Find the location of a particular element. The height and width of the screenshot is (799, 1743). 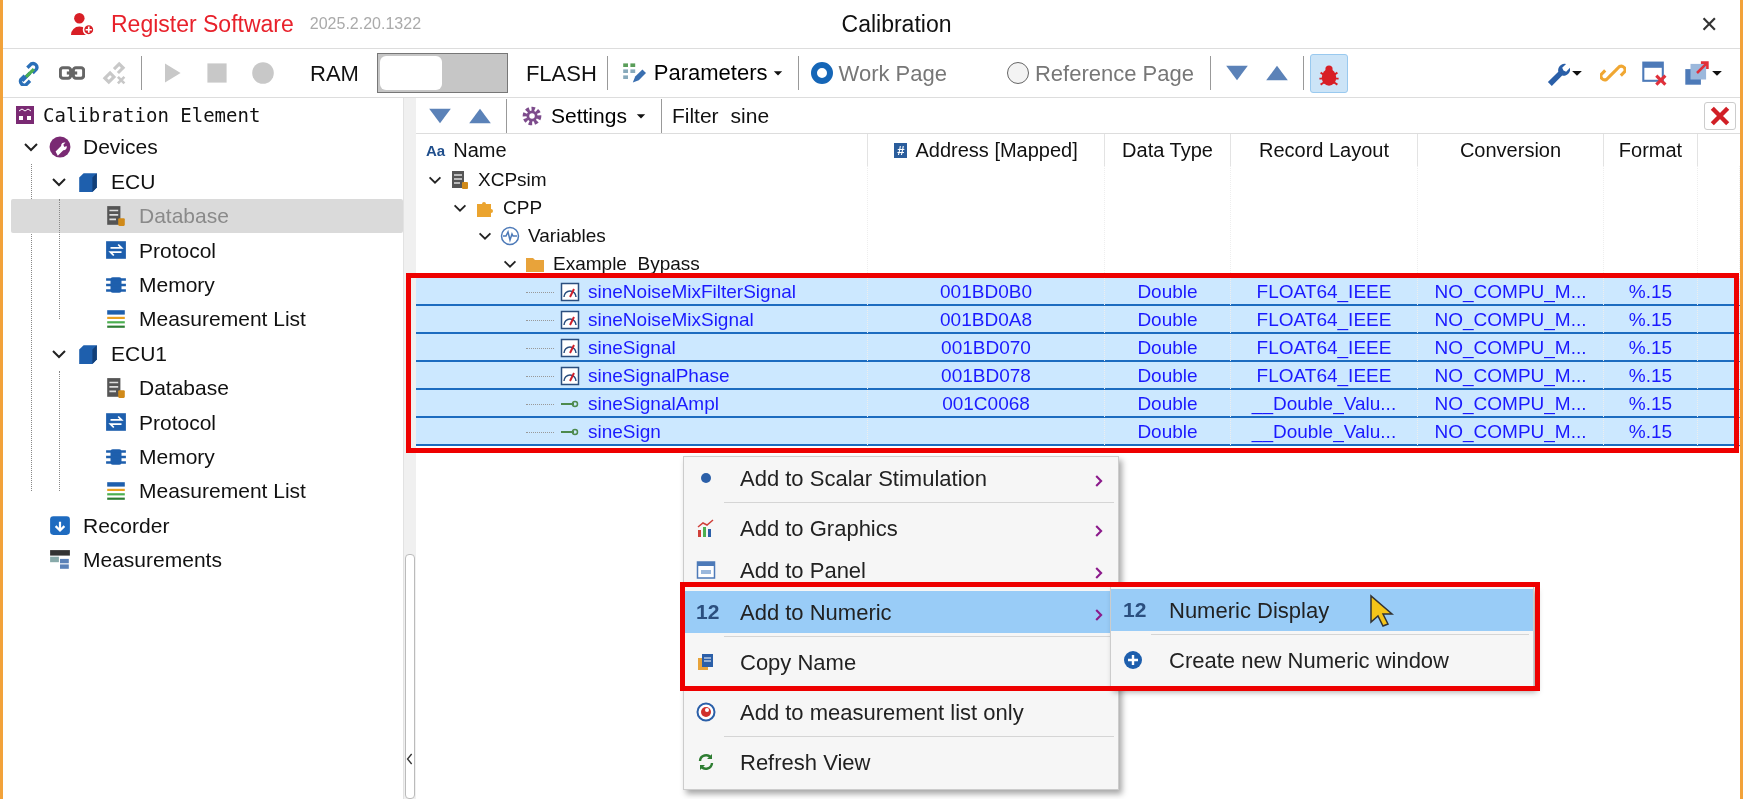

table-cell-text: FLOAT64_IEEE is located at coordinates (1324, 292).